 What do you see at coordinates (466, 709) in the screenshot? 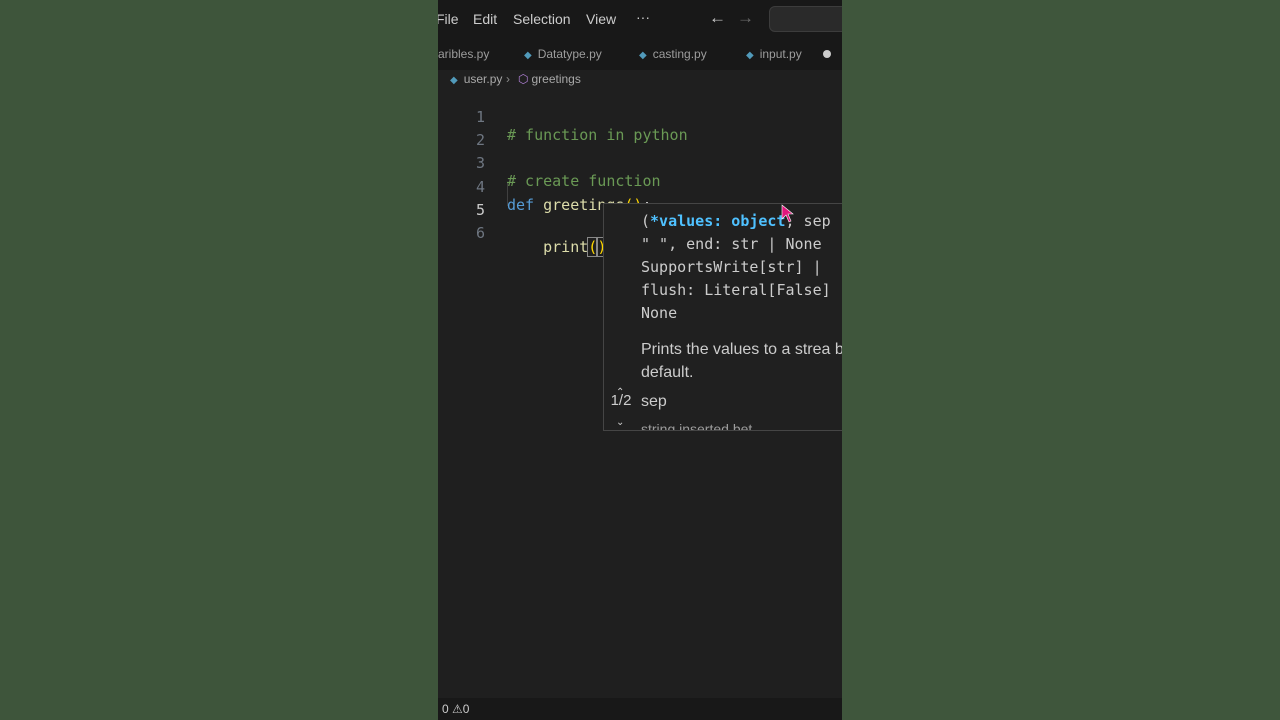
I see `warning-count: 0` at bounding box center [466, 709].